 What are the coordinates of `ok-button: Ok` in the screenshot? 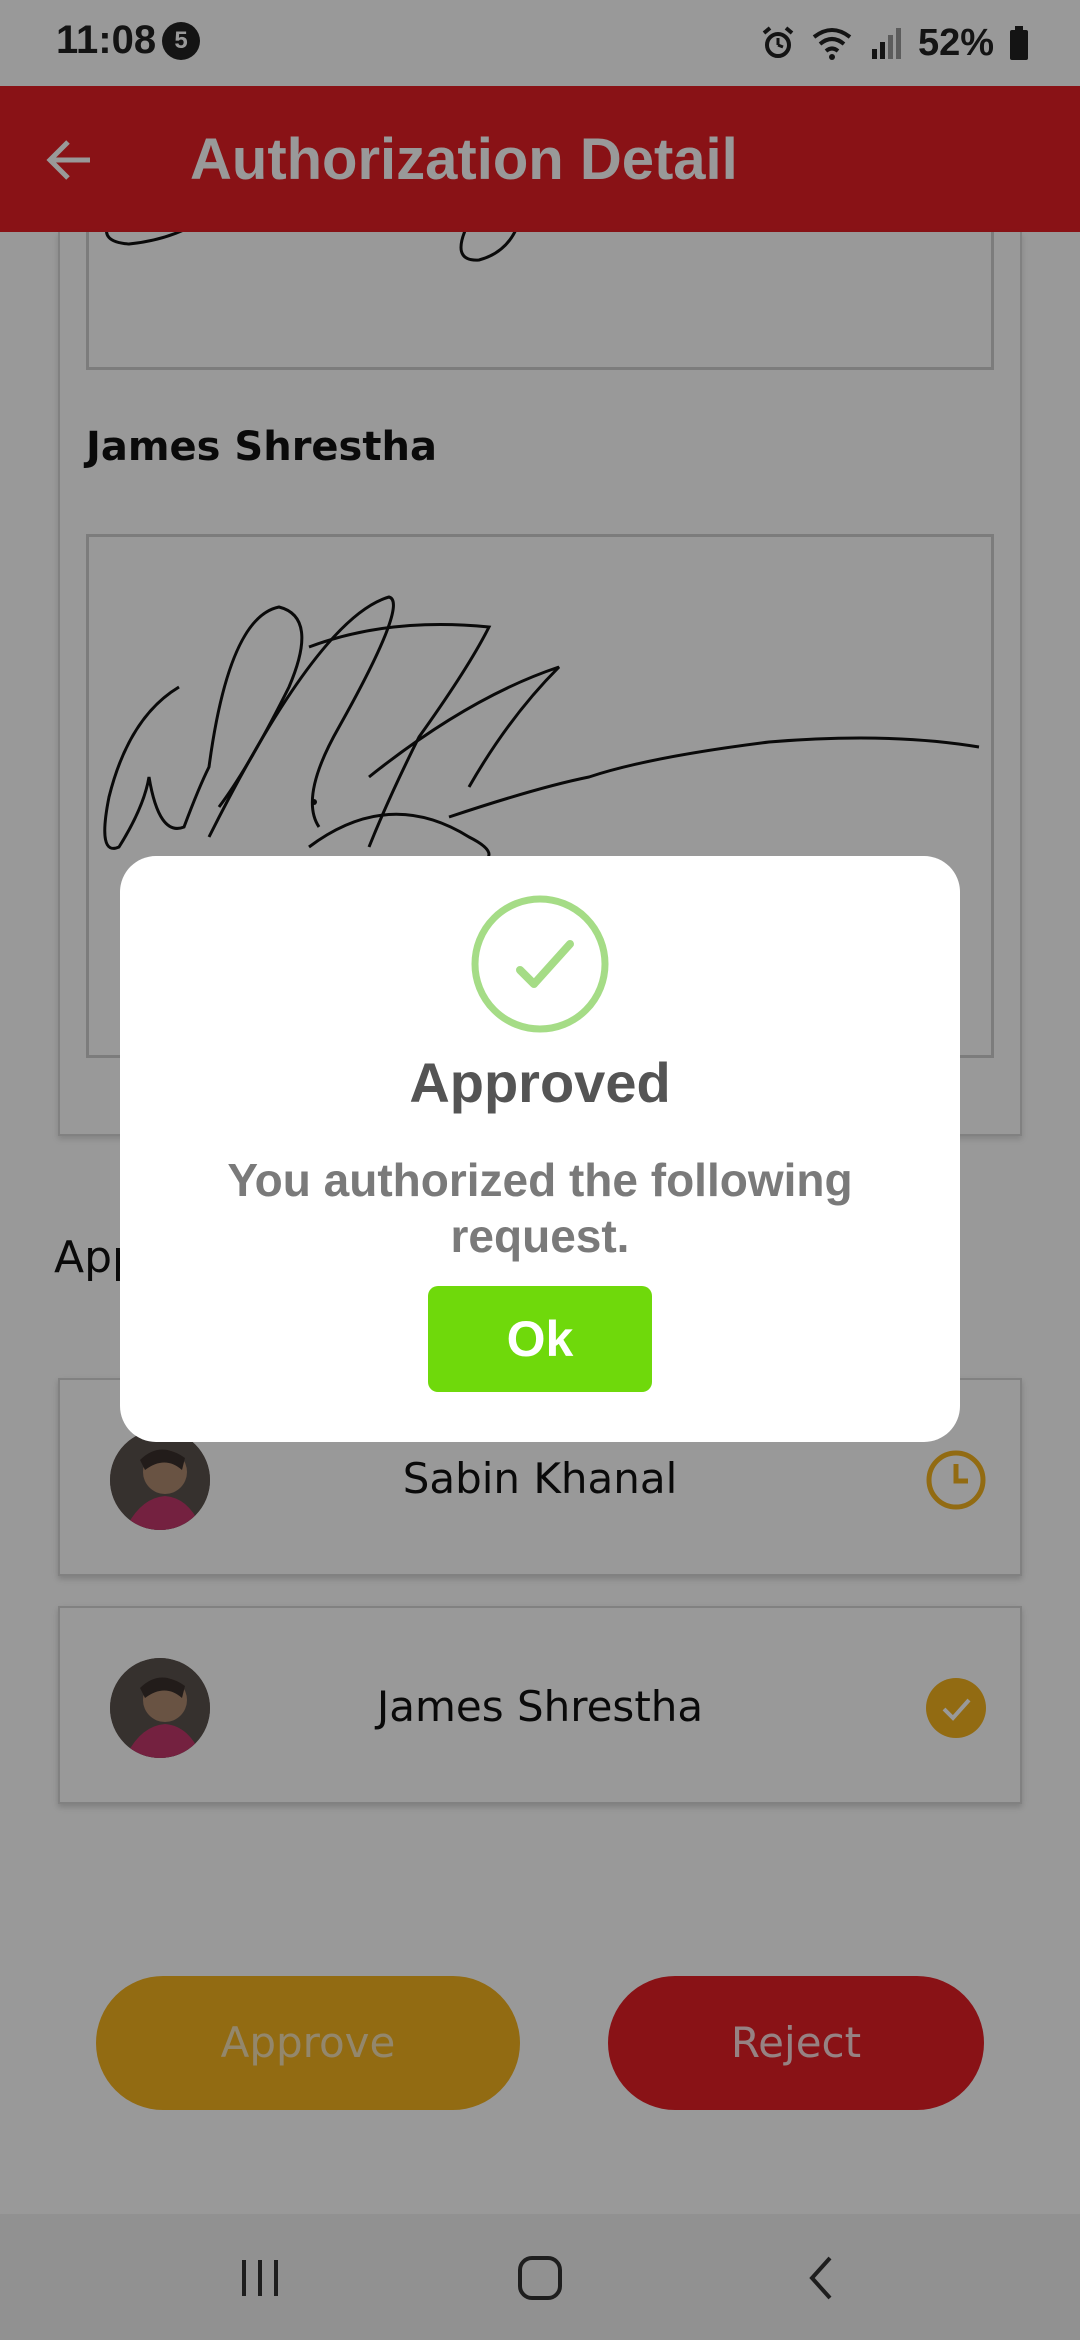 It's located at (540, 1339).